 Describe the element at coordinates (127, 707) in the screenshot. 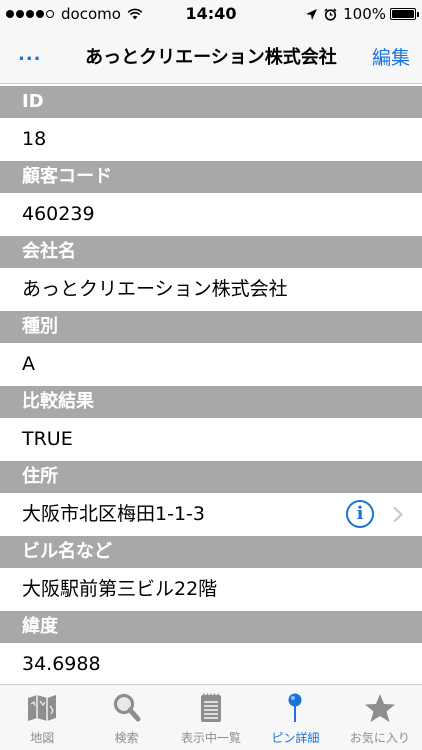

I see `magnifier-icon` at that location.